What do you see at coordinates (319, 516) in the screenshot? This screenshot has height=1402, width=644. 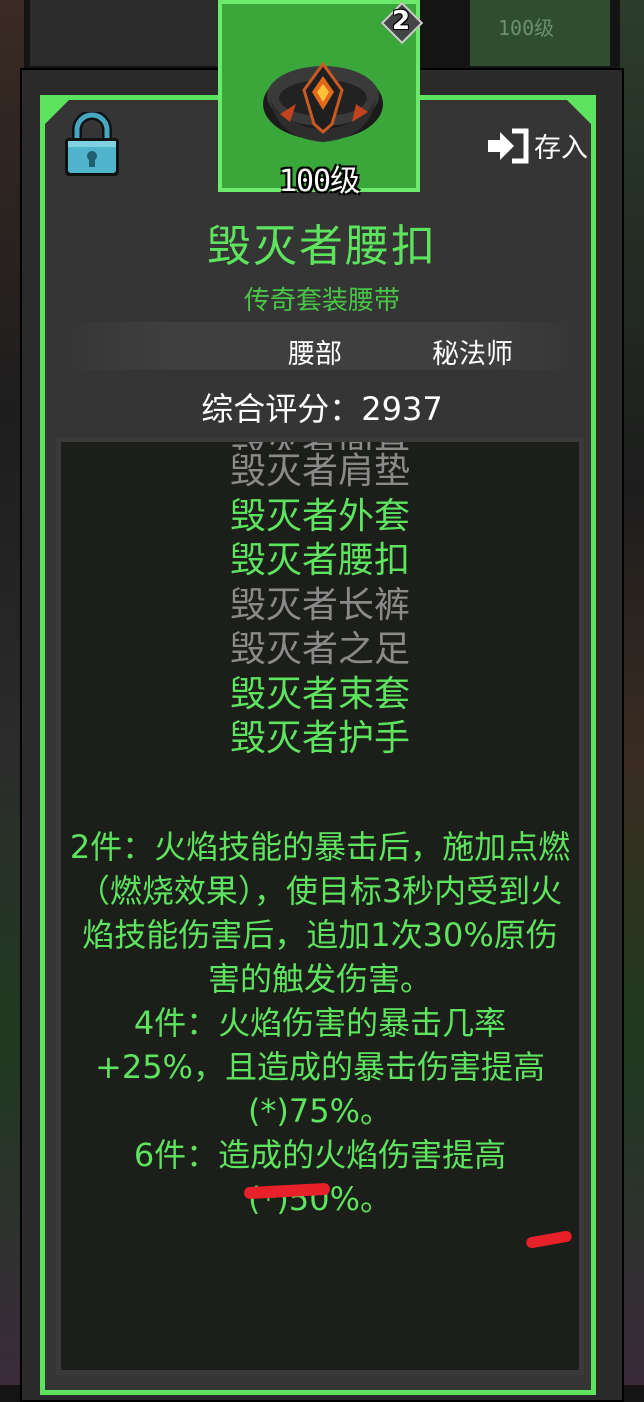 I see `set-item: 毁灭者外套` at bounding box center [319, 516].